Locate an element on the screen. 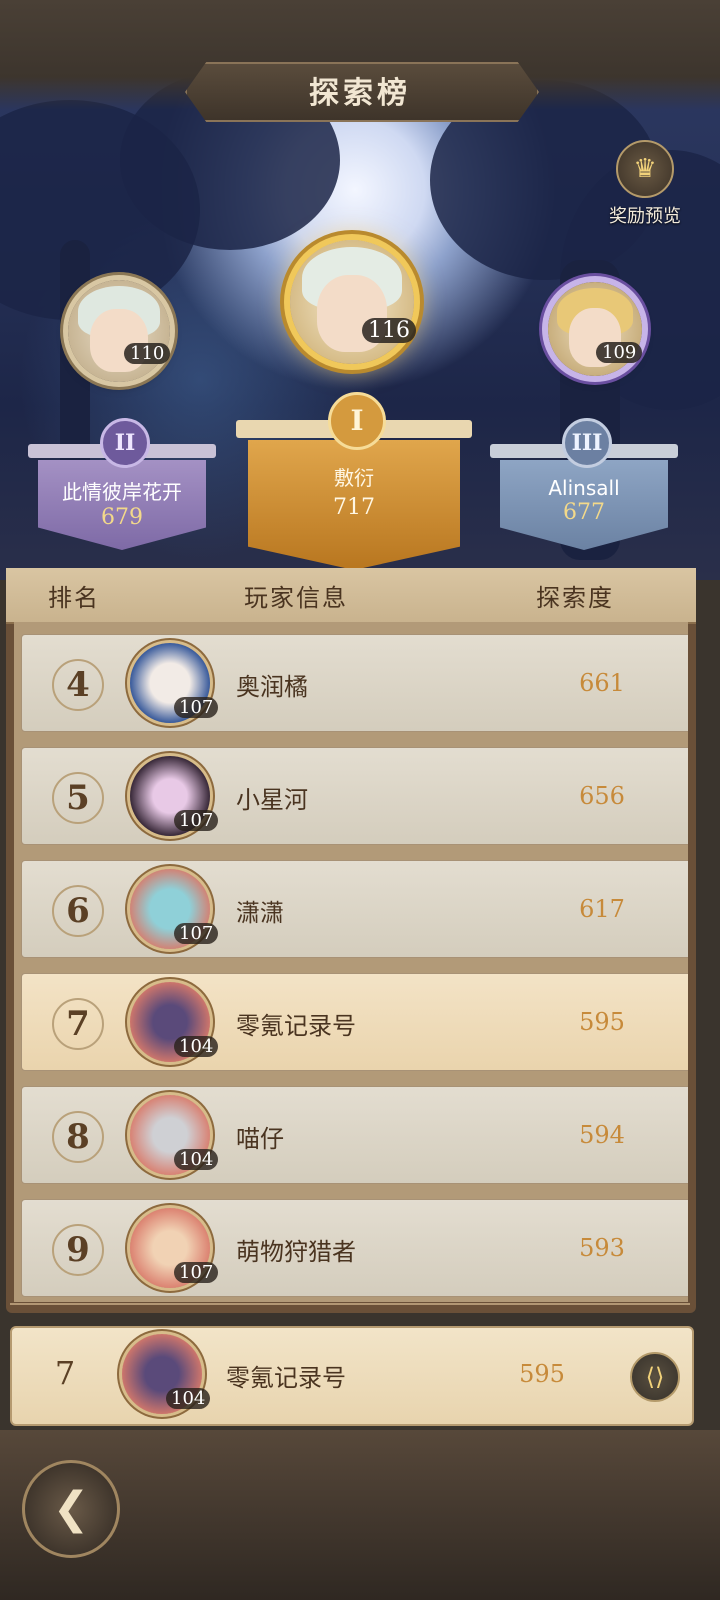  rank-number: 8 is located at coordinates (78, 1137).